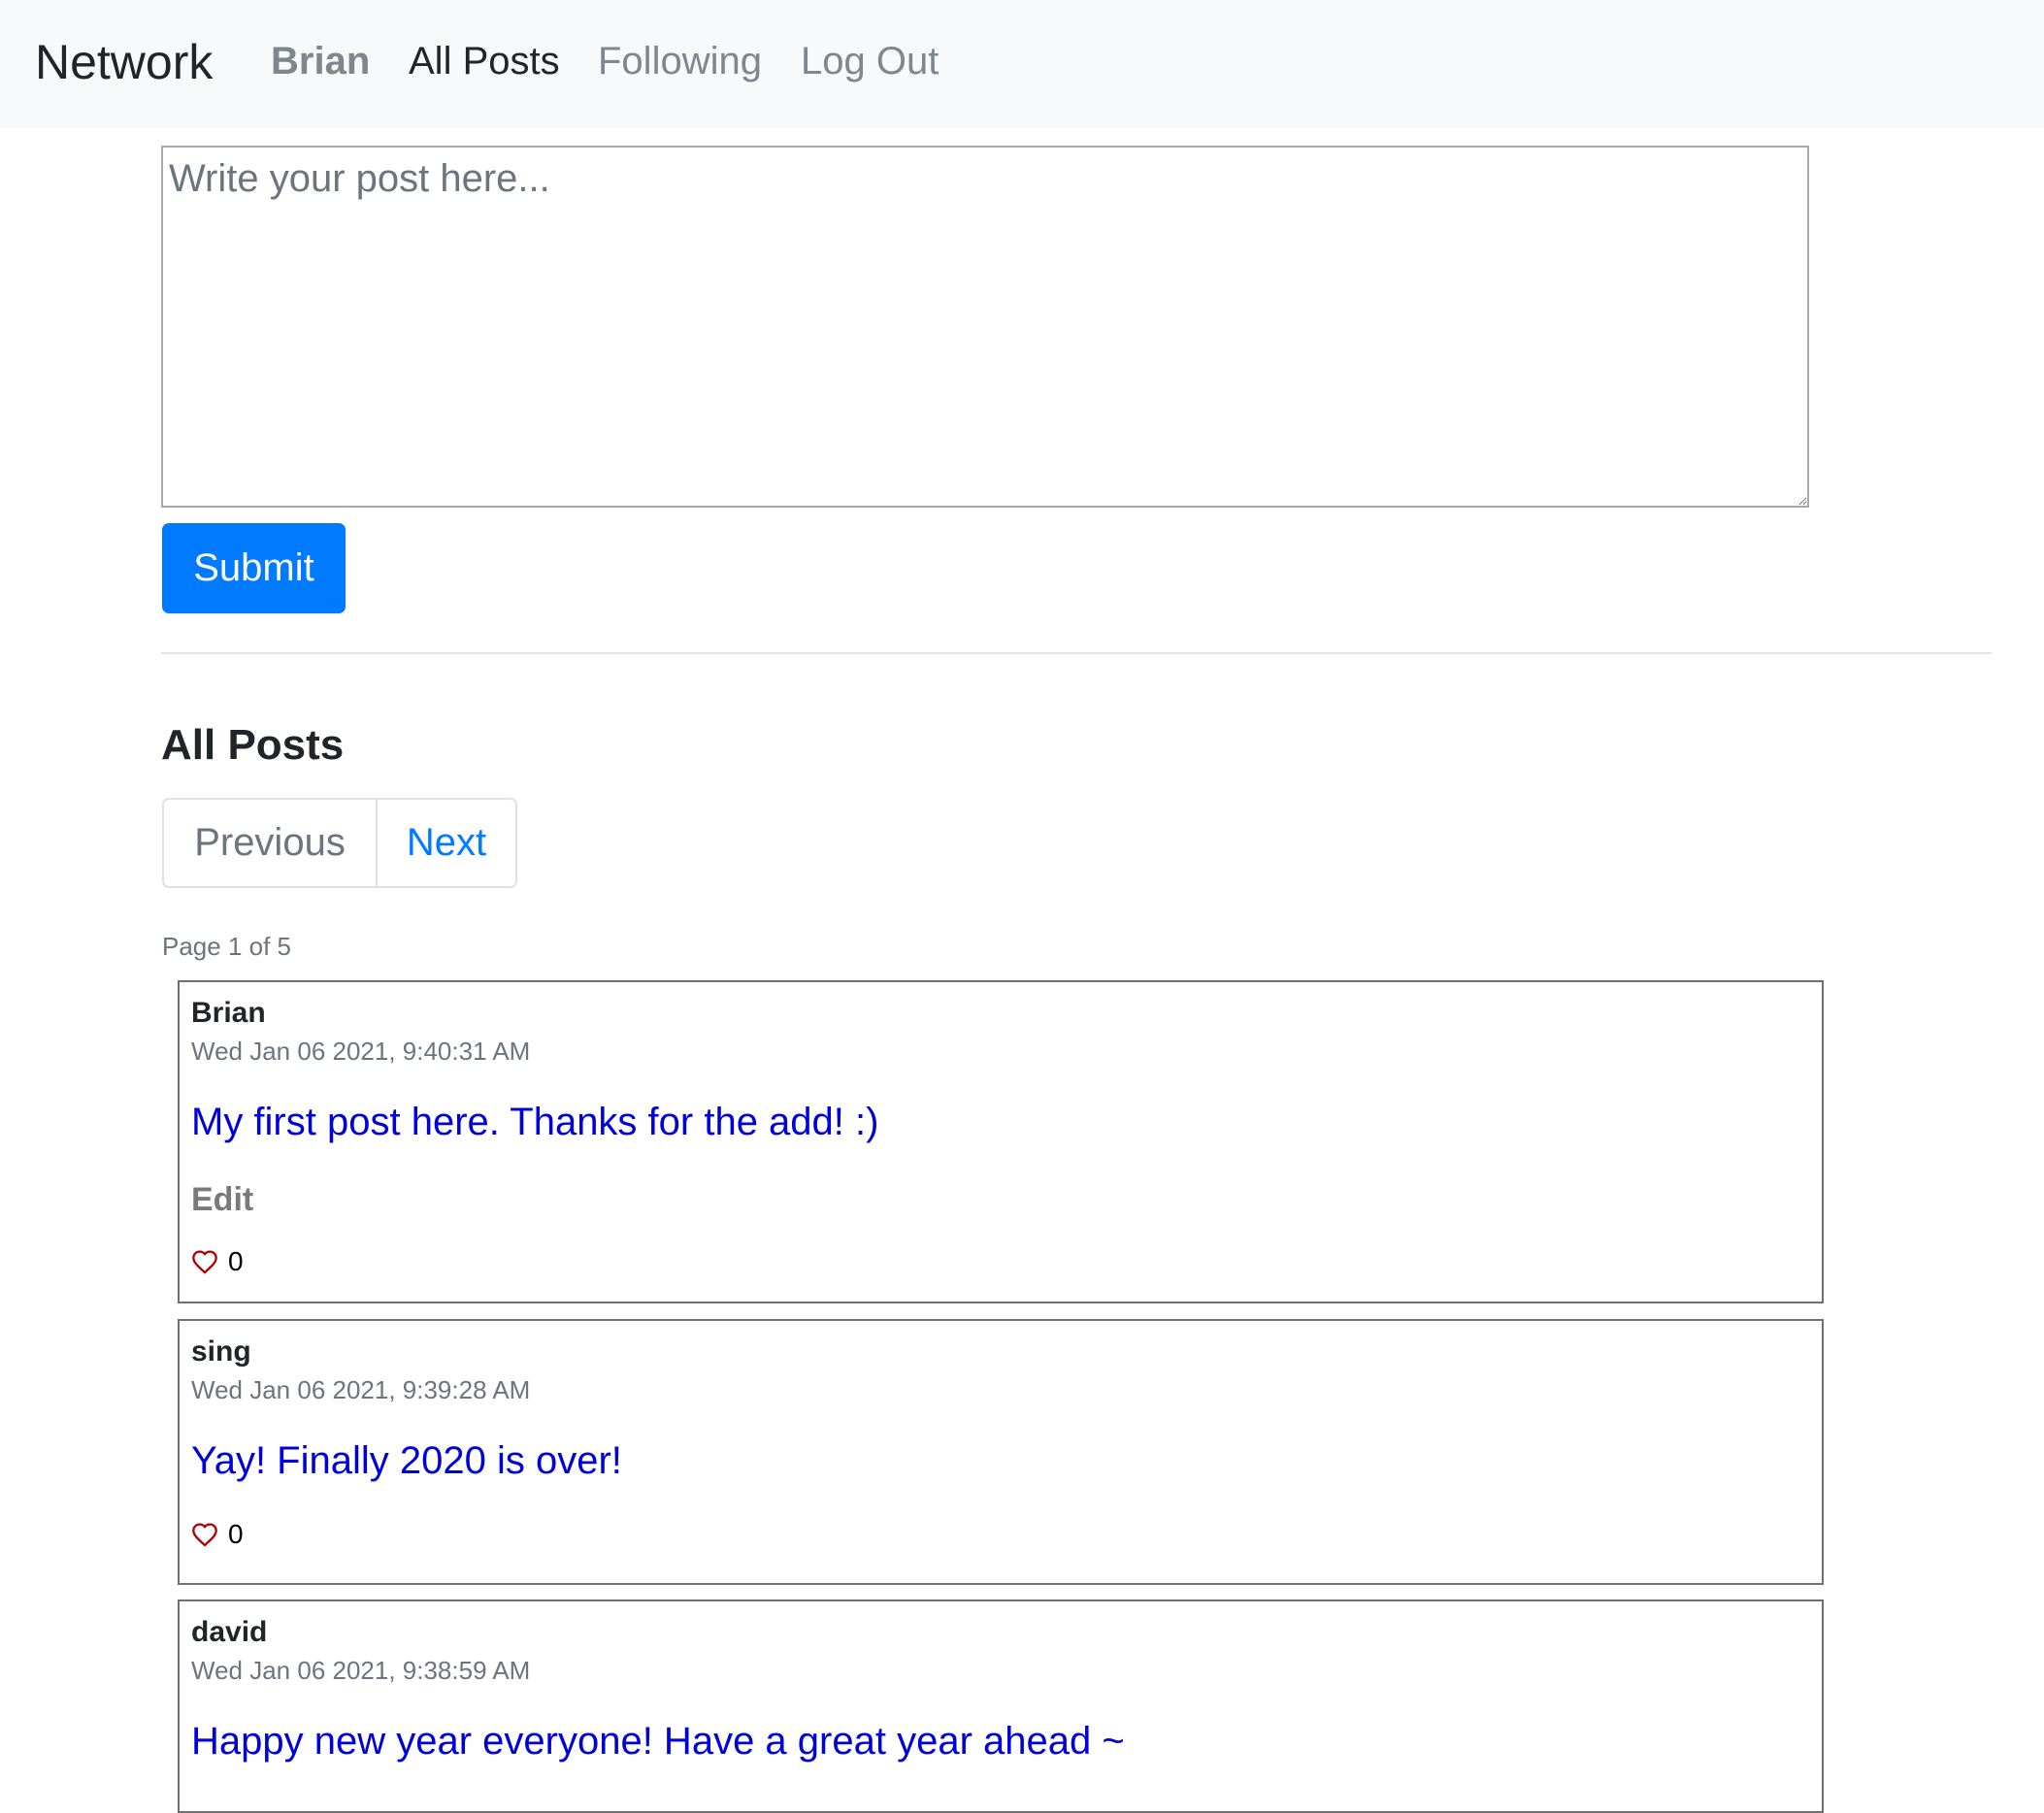 The width and height of the screenshot is (2044, 1813). What do you see at coordinates (271, 843) in the screenshot?
I see `previous-page-button: Previous` at bounding box center [271, 843].